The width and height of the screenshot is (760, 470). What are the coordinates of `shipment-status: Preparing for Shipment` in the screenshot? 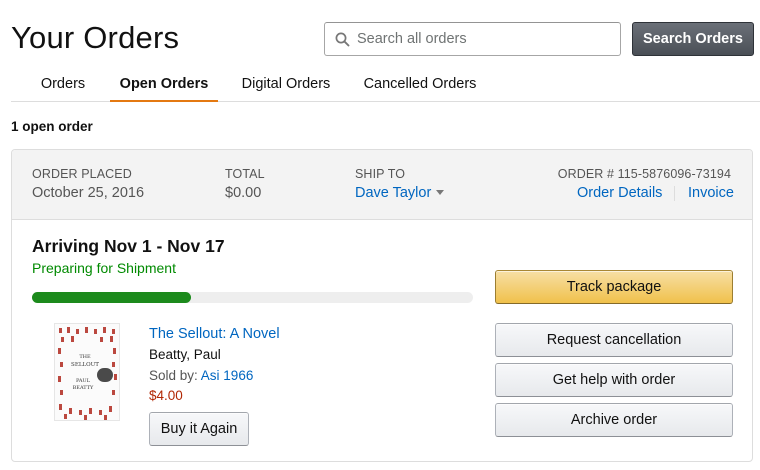 It's located at (104, 268).